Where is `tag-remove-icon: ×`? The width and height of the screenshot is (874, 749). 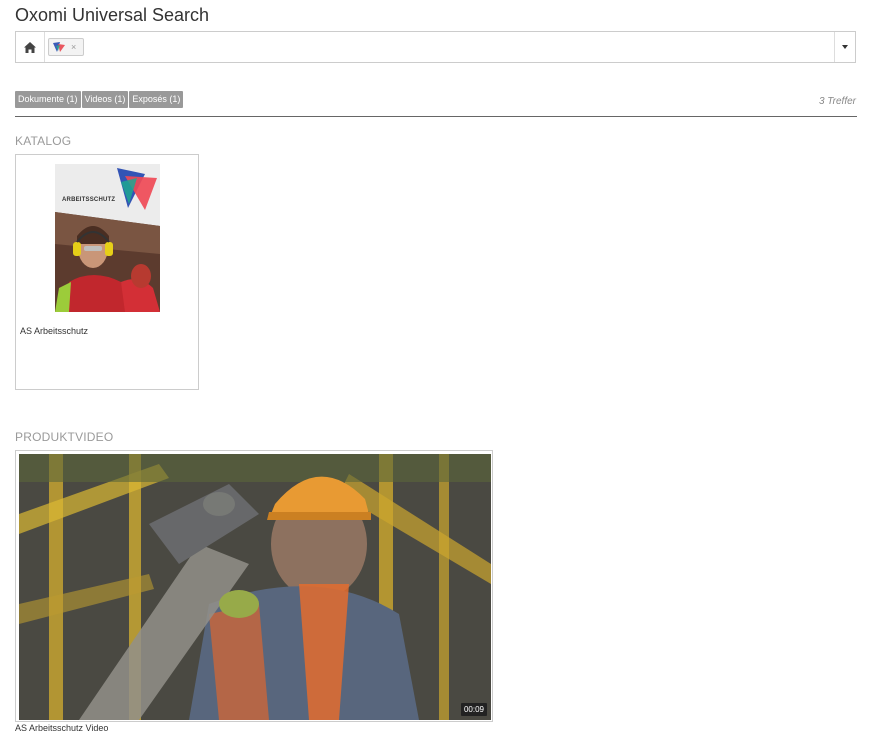 tag-remove-icon: × is located at coordinates (73, 47).